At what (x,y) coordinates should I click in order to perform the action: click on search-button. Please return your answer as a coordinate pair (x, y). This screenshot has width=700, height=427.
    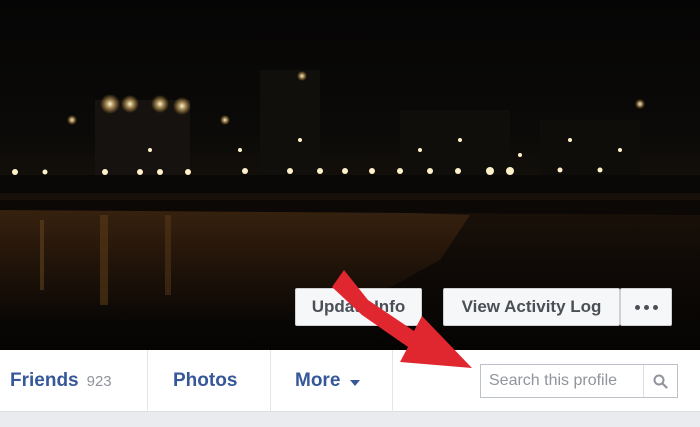
    Looking at the image, I should click on (660, 381).